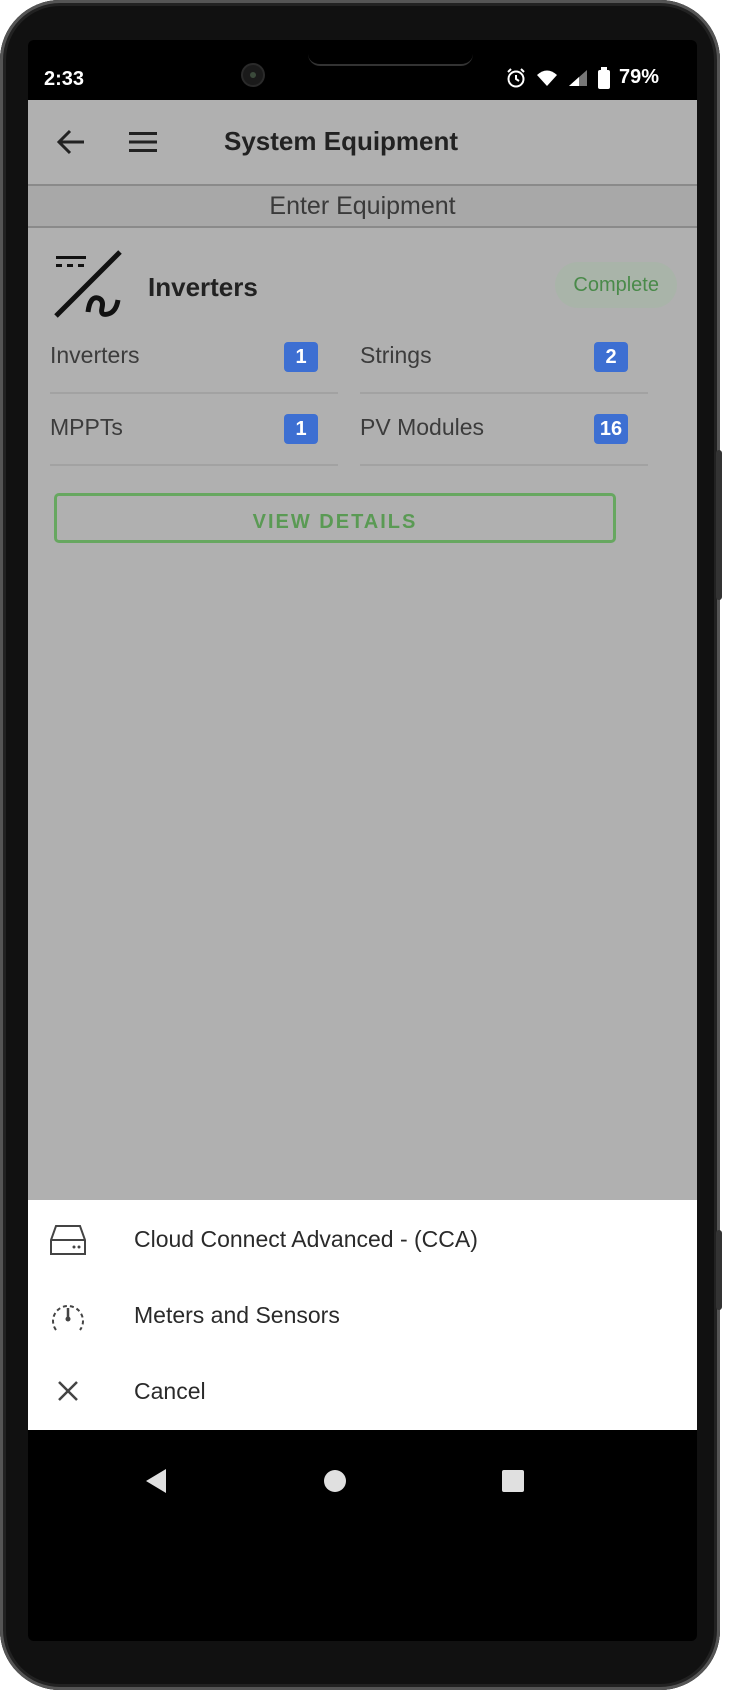 The image size is (729, 1693). Describe the element at coordinates (68, 1391) in the screenshot. I see `close-icon` at that location.